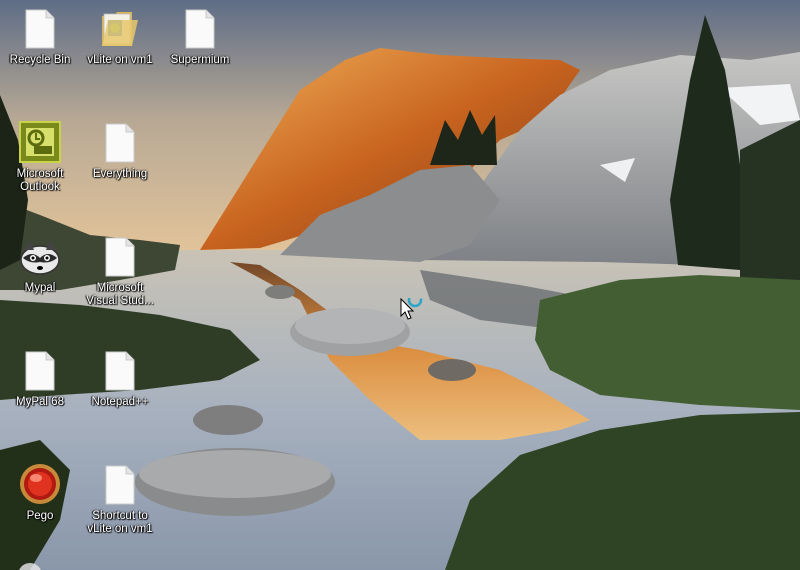 The image size is (800, 570). What do you see at coordinates (40, 402) in the screenshot?
I see `icon-label: MyPal 68` at bounding box center [40, 402].